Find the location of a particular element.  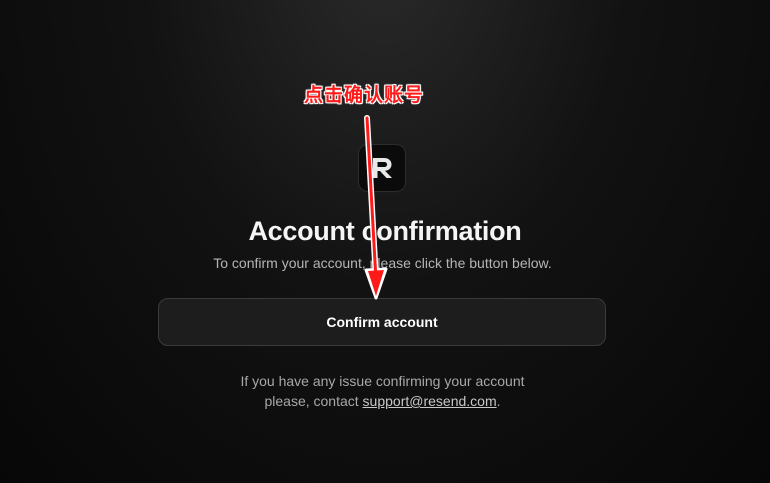

footer-contact-suffix: . is located at coordinates (498, 401).